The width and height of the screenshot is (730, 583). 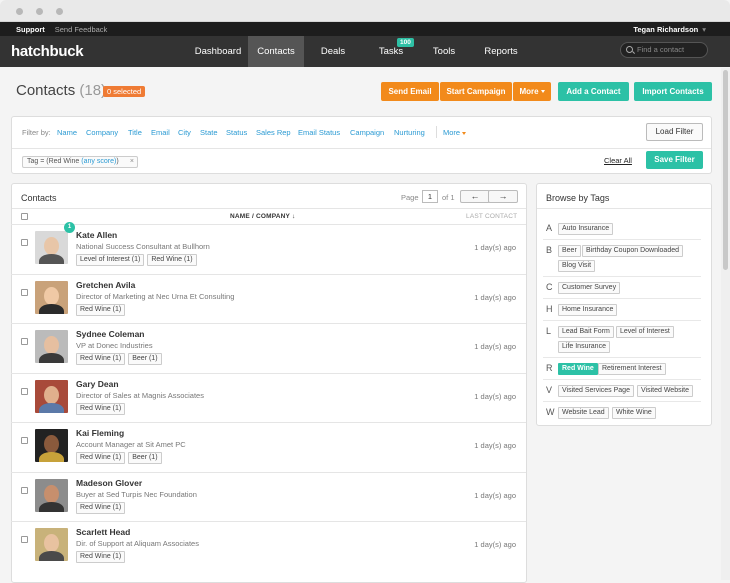 I want to click on hatchbuck-logo: hatchbuck, so click(x=47, y=51).